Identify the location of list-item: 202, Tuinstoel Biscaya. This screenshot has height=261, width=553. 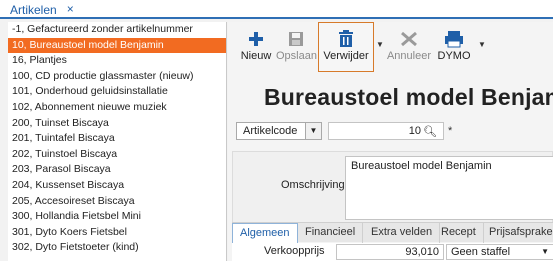
(117, 155).